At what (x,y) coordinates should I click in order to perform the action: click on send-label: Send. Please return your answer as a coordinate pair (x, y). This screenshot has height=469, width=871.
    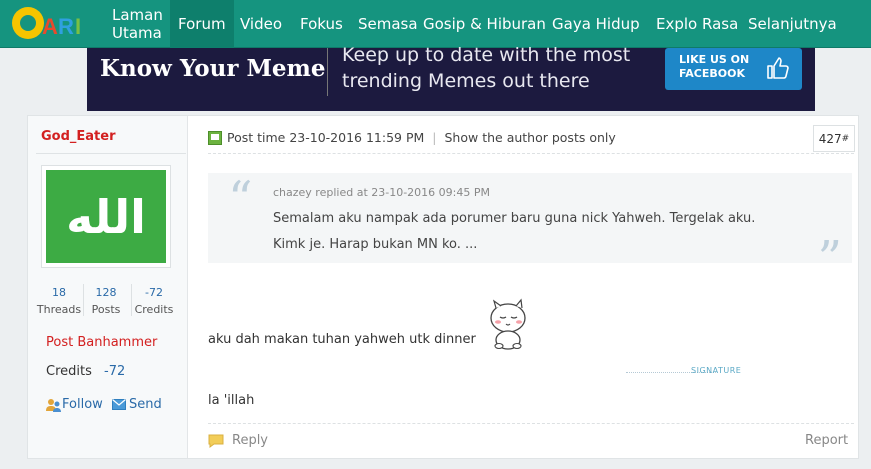
    Looking at the image, I should click on (145, 404).